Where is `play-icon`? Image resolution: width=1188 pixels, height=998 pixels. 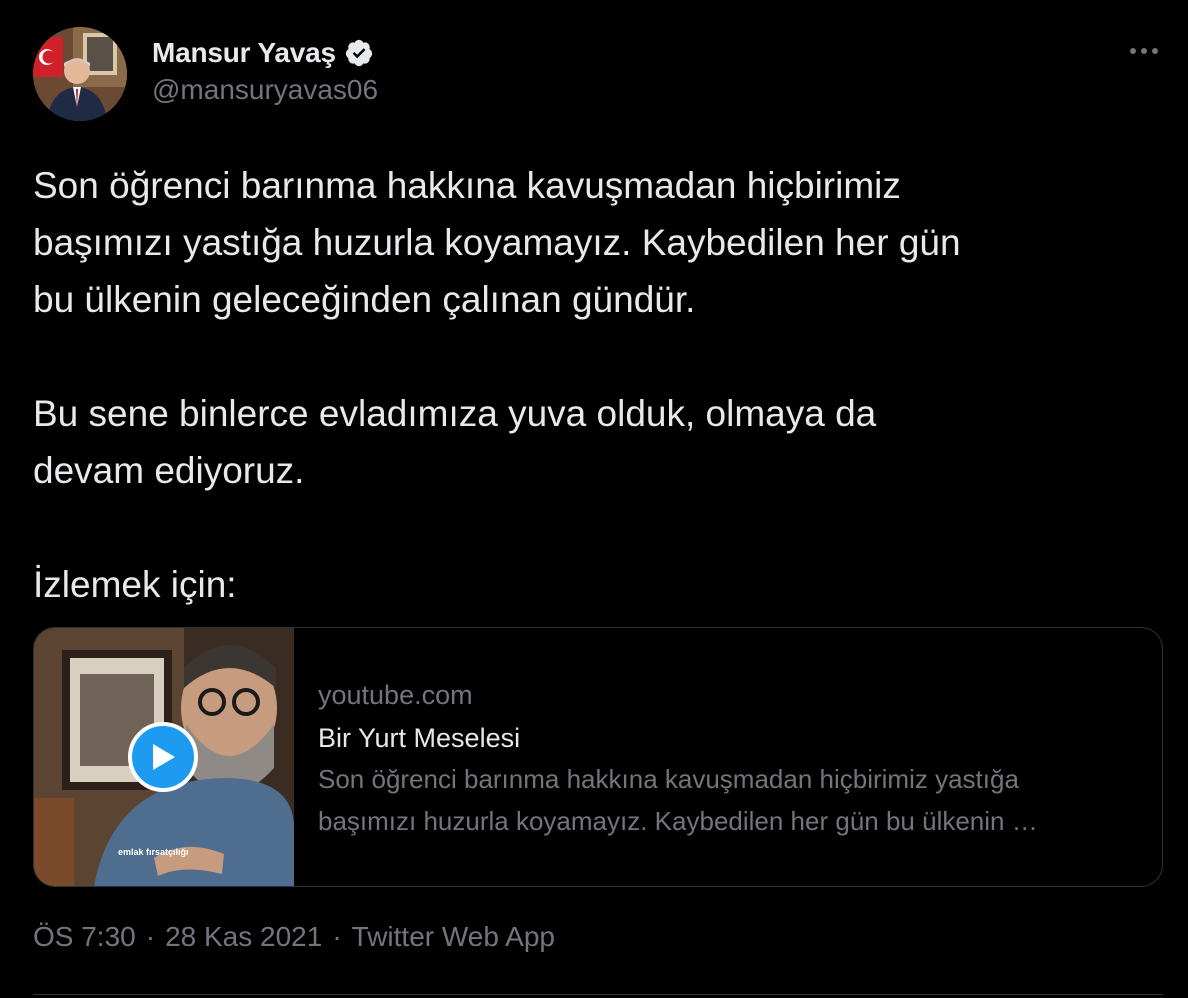
play-icon is located at coordinates (164, 757).